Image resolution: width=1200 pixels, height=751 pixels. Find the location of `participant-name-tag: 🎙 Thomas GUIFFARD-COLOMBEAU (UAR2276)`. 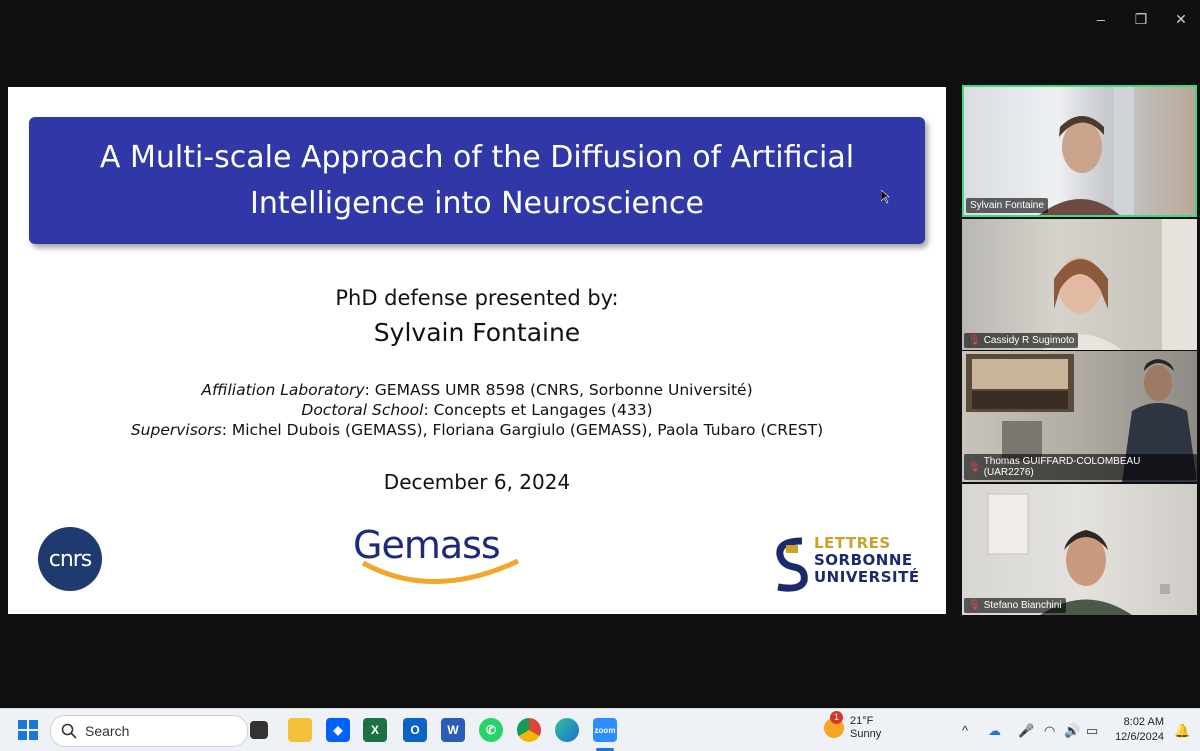

participant-name-tag: 🎙 Thomas GUIFFARD-COLOMBEAU (UAR2276) is located at coordinates (1080, 467).